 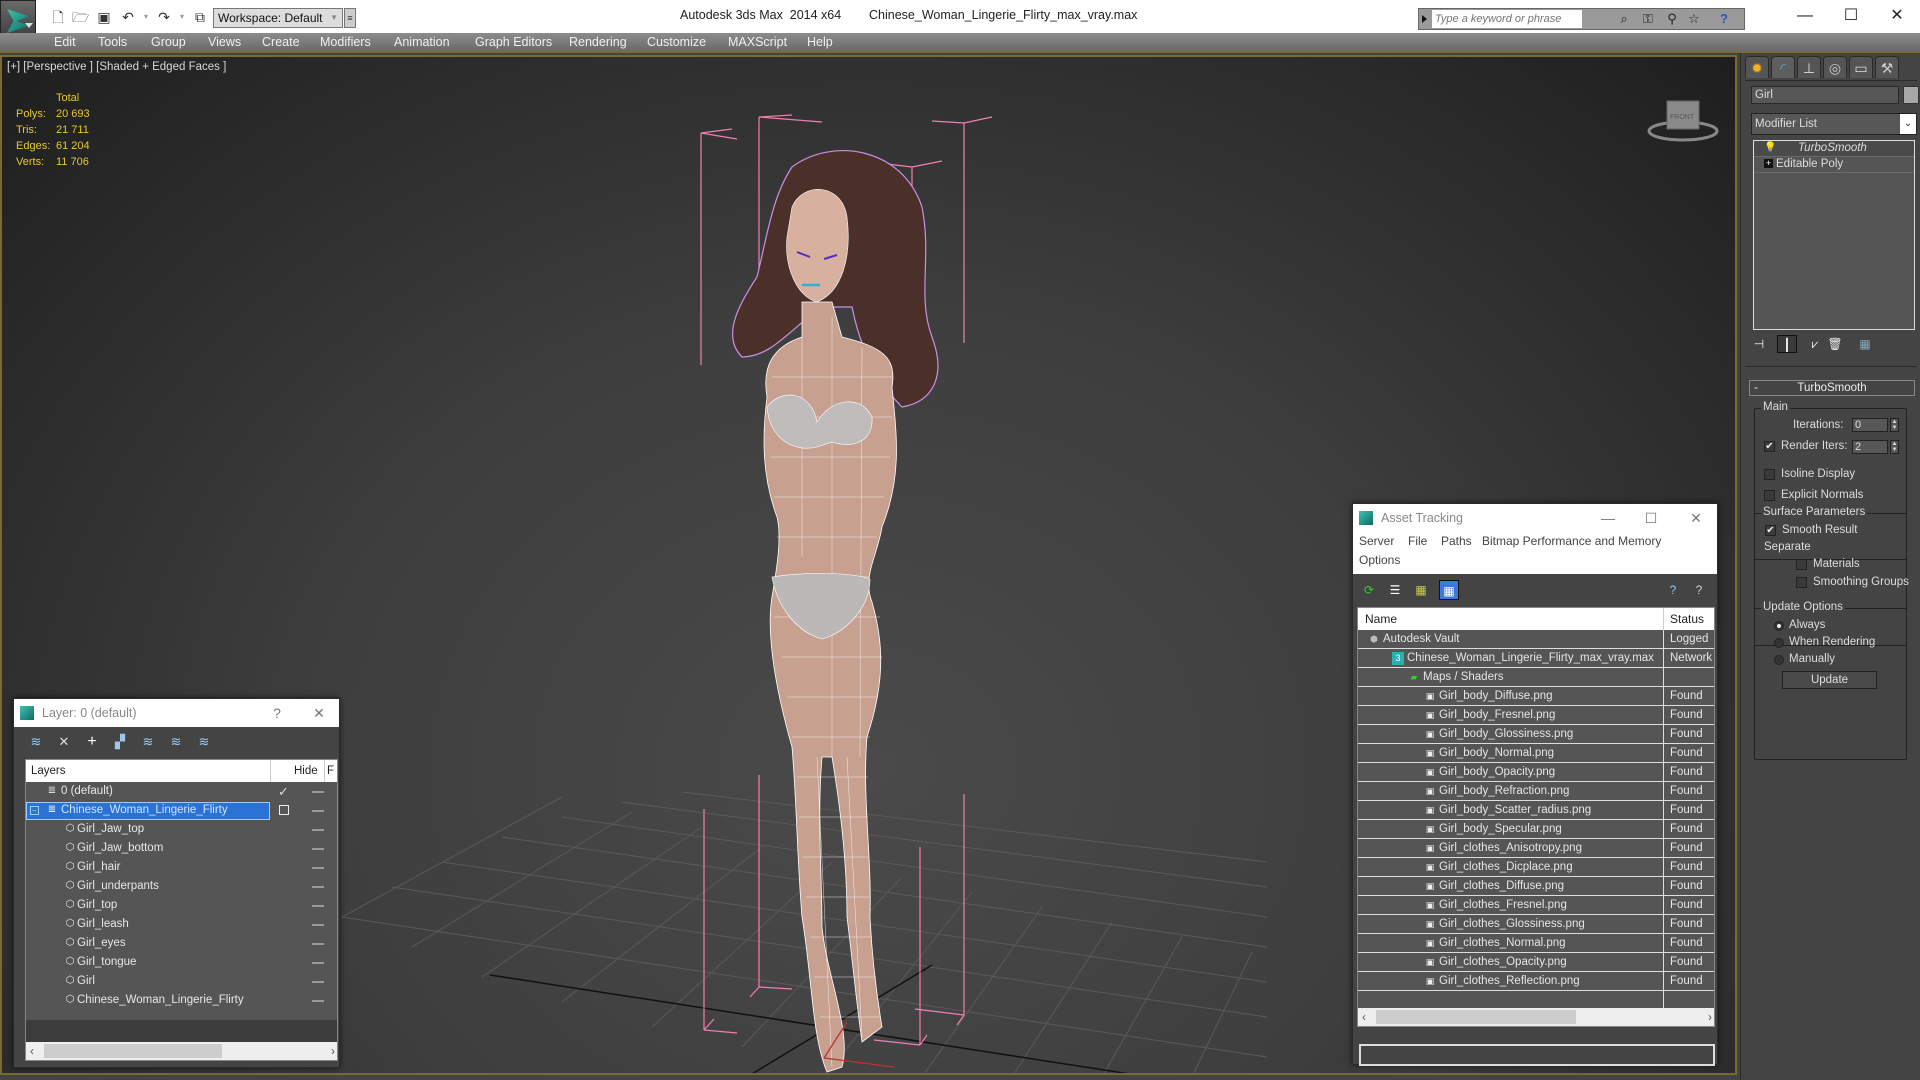 What do you see at coordinates (181, 924) in the screenshot?
I see `object-row: ⬡ Girl_leash` at bounding box center [181, 924].